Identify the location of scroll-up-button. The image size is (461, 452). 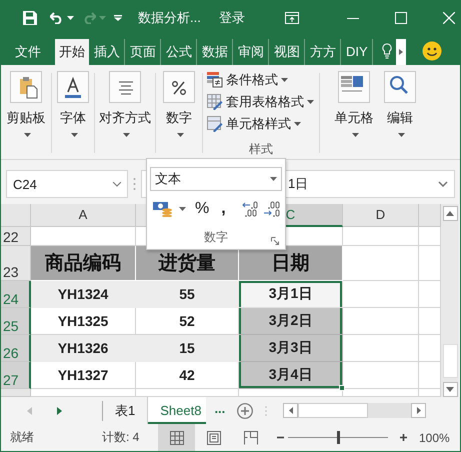
(450, 213).